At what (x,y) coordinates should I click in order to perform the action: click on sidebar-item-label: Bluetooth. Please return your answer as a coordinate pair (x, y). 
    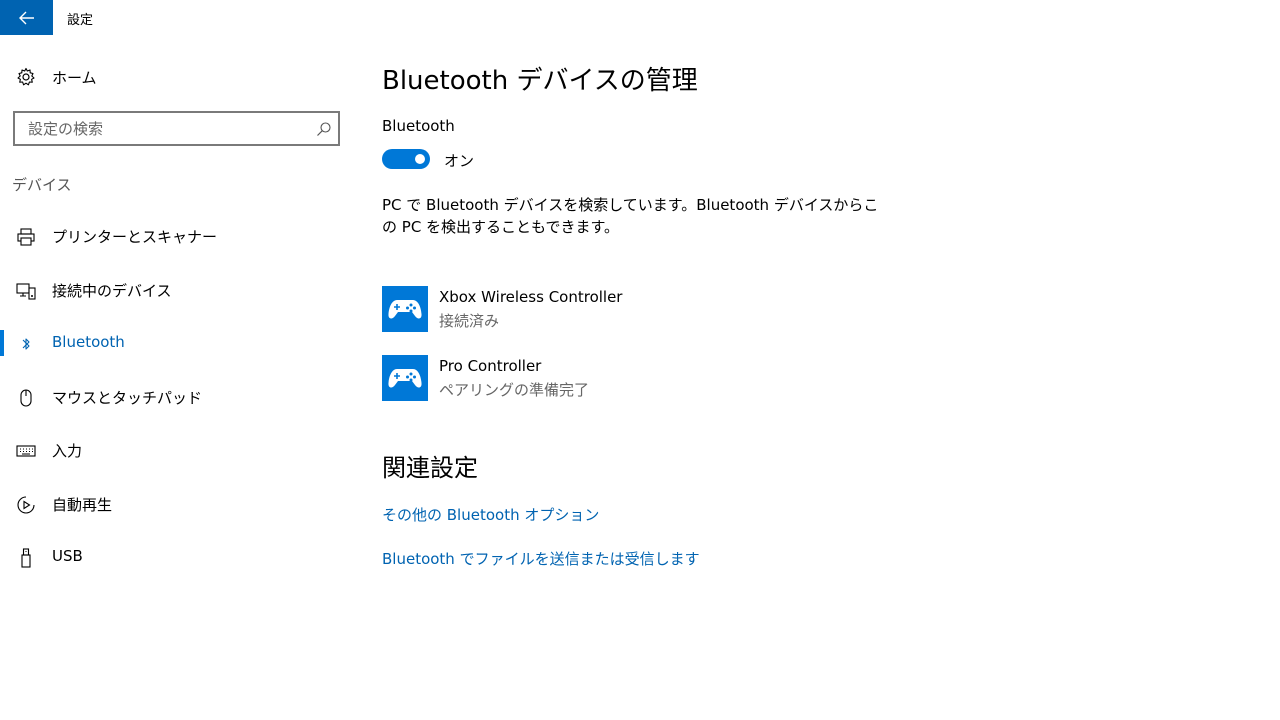
    Looking at the image, I should click on (88, 342).